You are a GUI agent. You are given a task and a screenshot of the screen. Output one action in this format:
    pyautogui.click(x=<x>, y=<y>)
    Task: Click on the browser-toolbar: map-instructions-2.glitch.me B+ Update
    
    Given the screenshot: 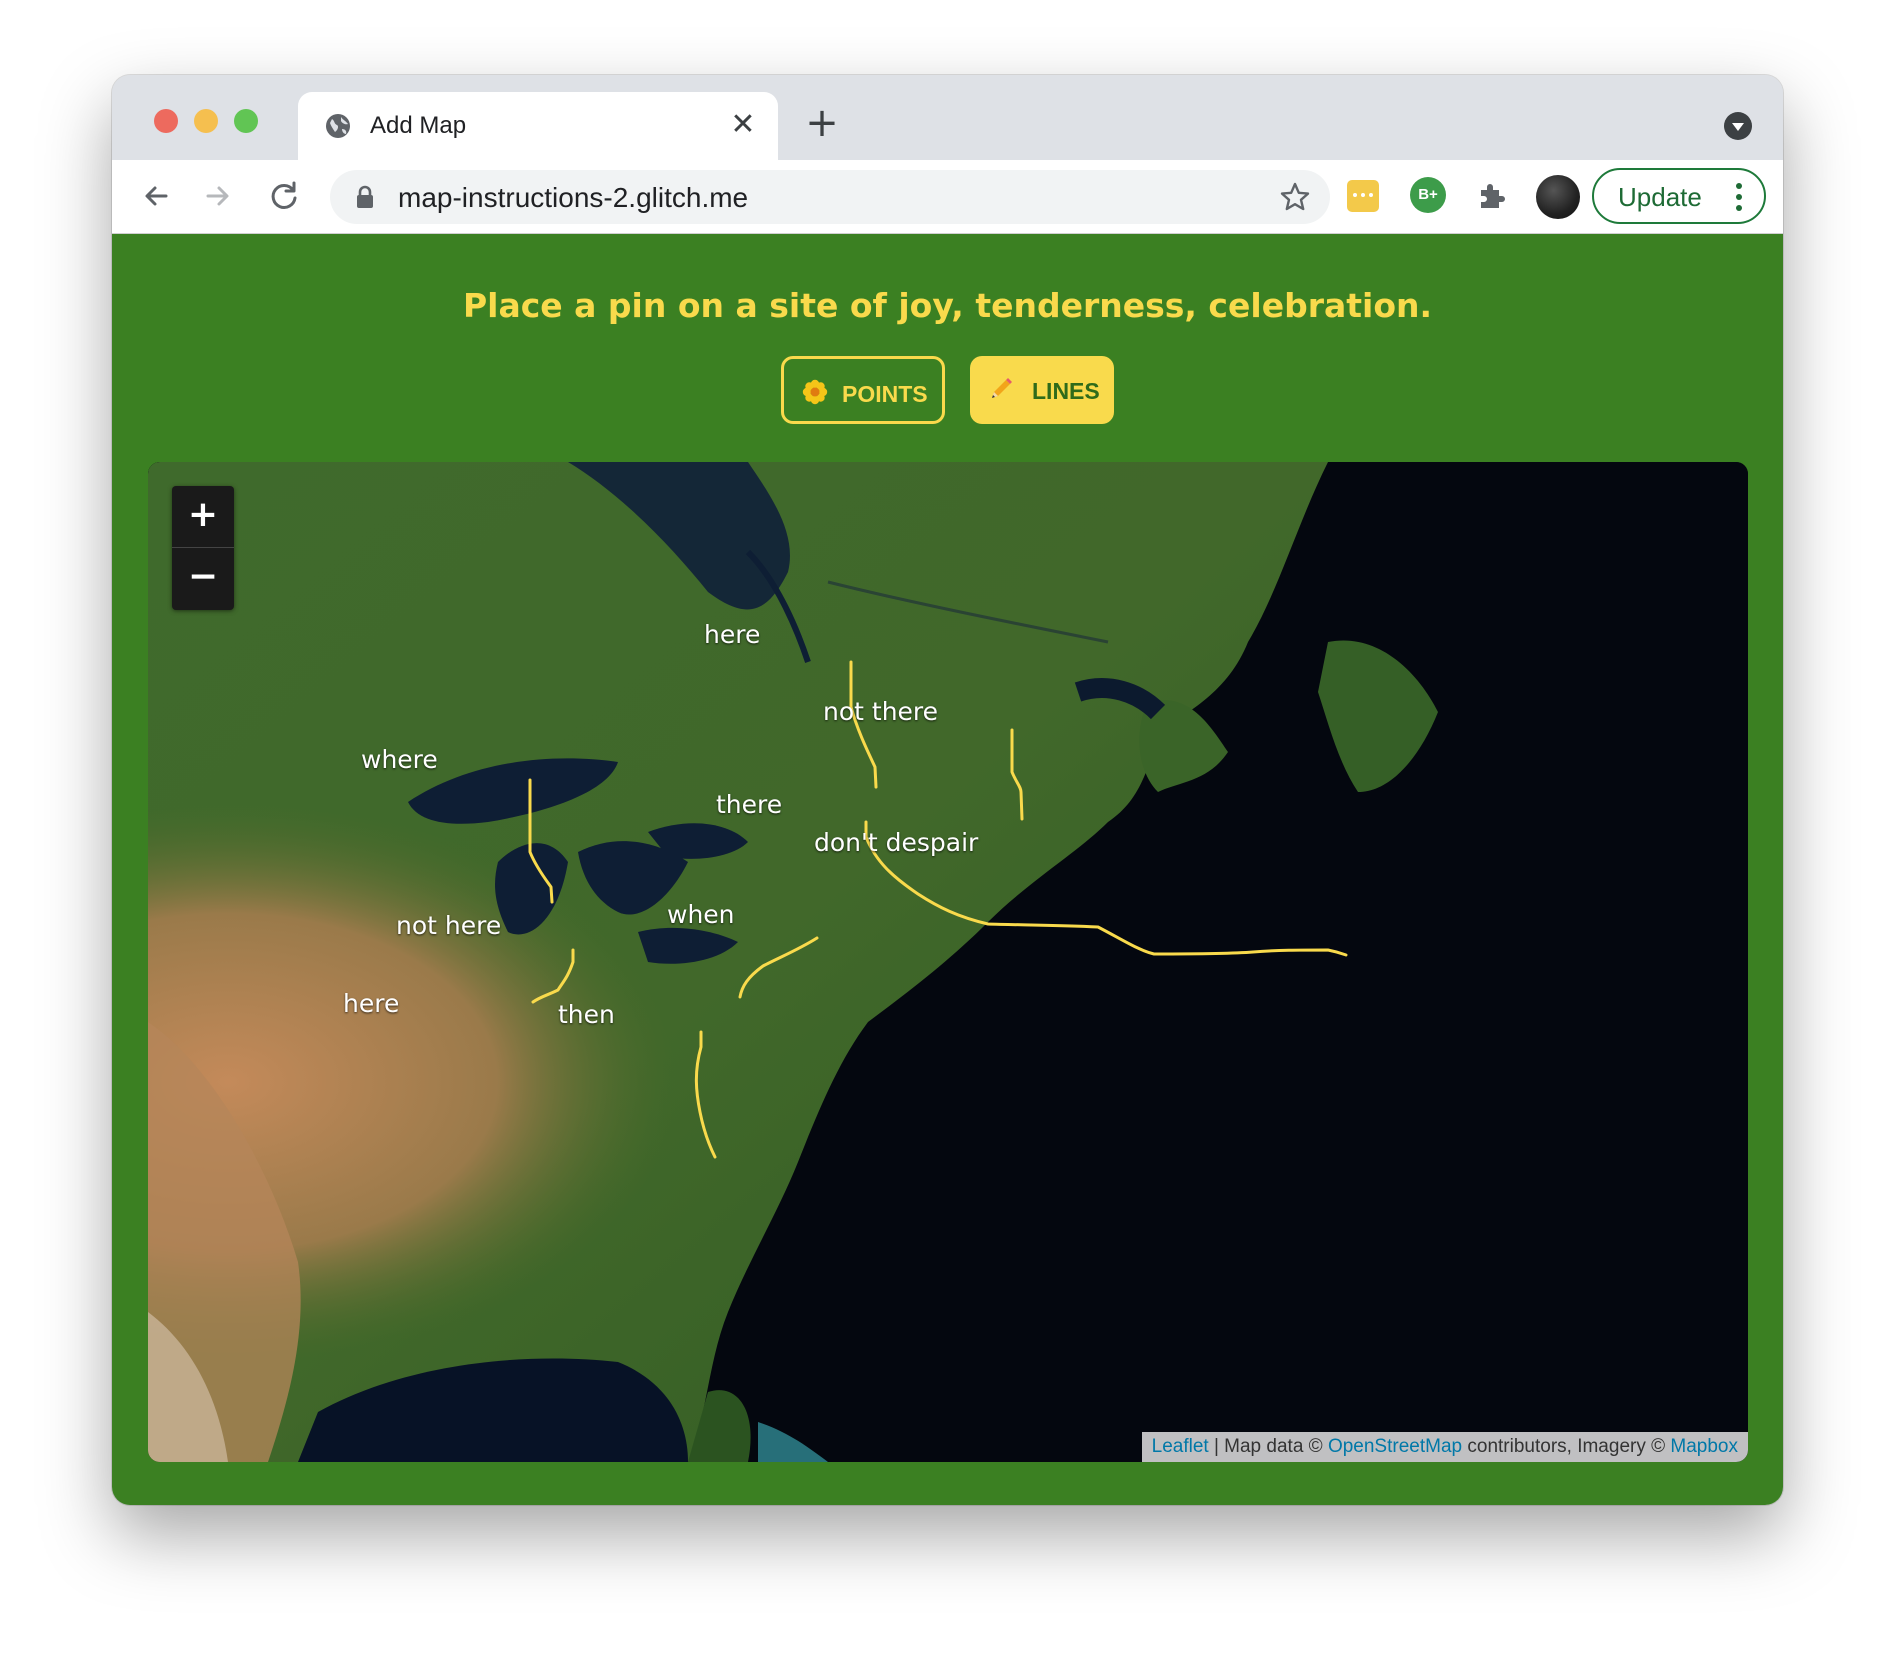 What is the action you would take?
    pyautogui.click(x=947, y=197)
    